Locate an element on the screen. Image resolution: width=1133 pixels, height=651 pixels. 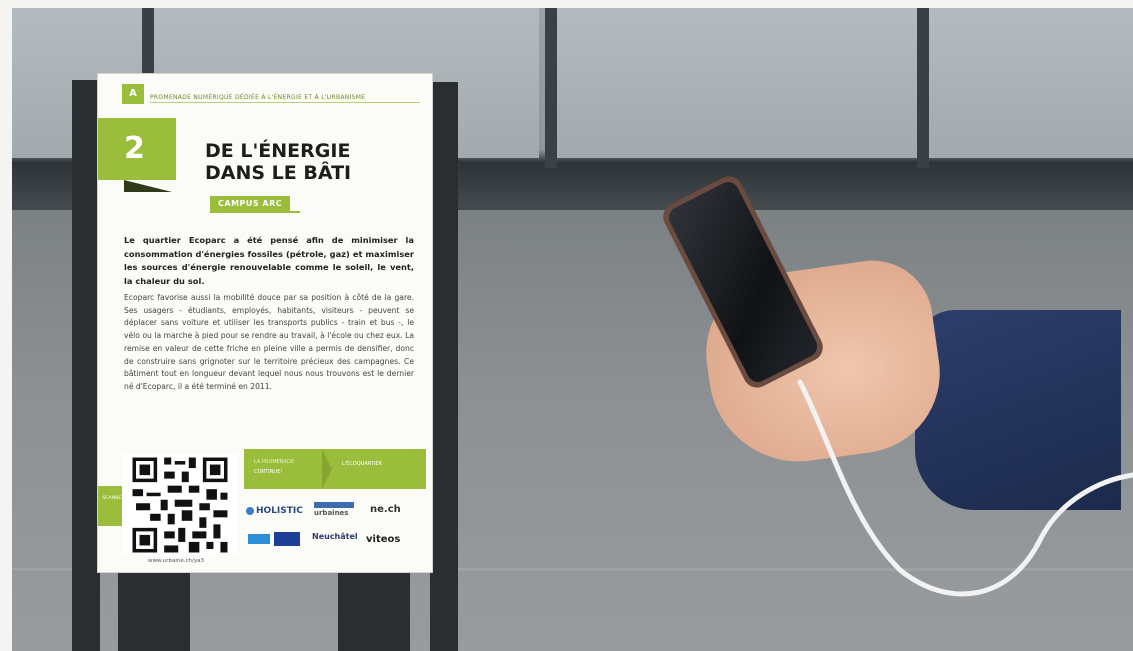
charging-cable is located at coordinates (965, 488).